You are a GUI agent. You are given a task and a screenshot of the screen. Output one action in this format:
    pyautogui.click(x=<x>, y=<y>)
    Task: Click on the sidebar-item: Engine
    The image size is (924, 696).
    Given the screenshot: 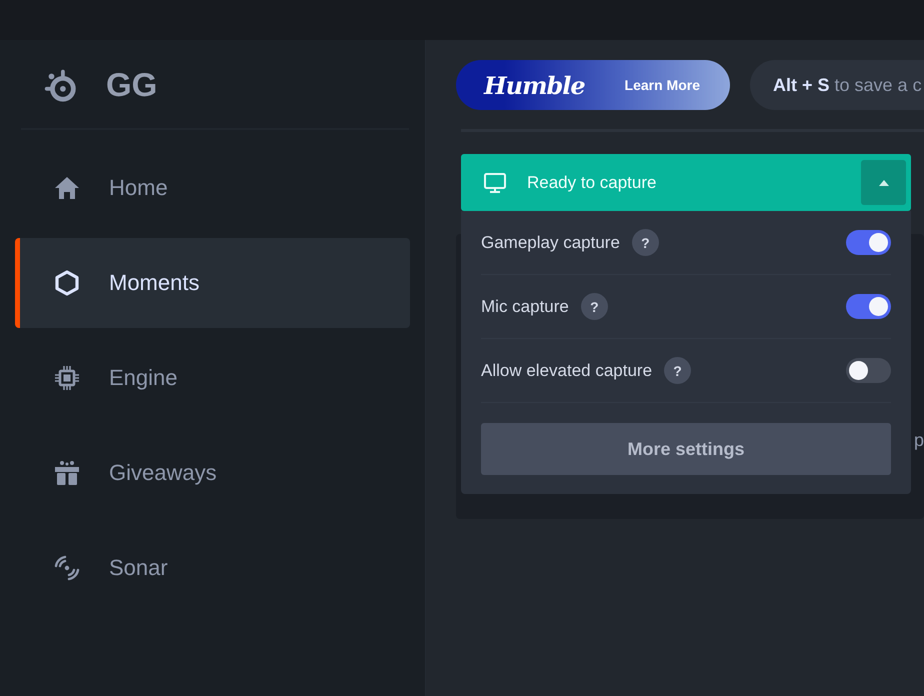 What is the action you would take?
    pyautogui.click(x=212, y=378)
    